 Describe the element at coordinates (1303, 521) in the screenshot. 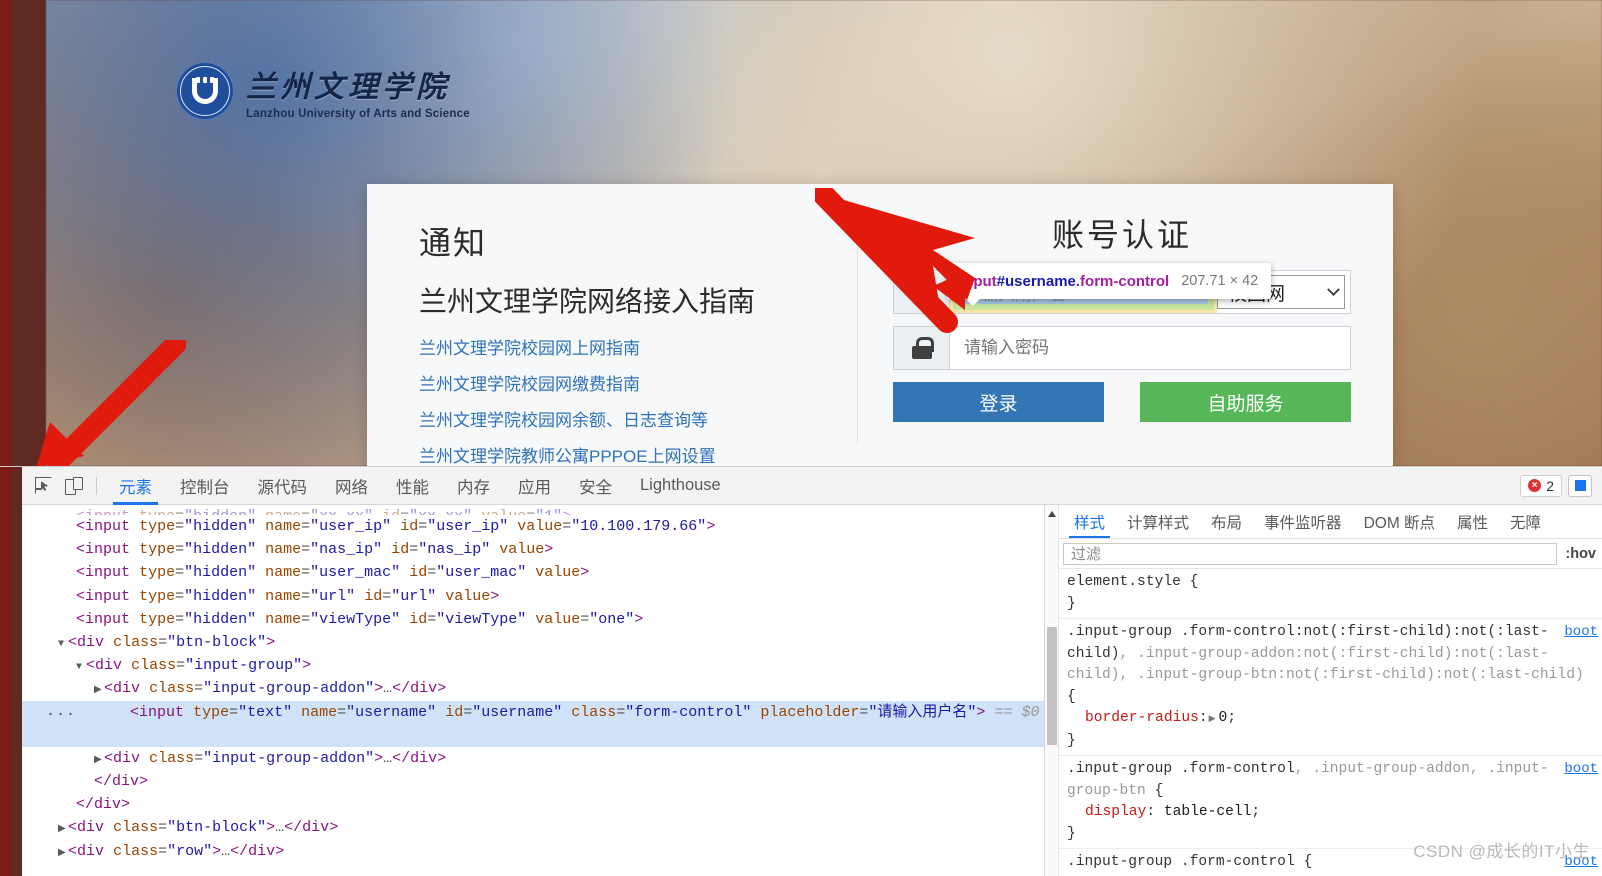

I see `styles-tab-event-listeners: 事件监听器` at that location.